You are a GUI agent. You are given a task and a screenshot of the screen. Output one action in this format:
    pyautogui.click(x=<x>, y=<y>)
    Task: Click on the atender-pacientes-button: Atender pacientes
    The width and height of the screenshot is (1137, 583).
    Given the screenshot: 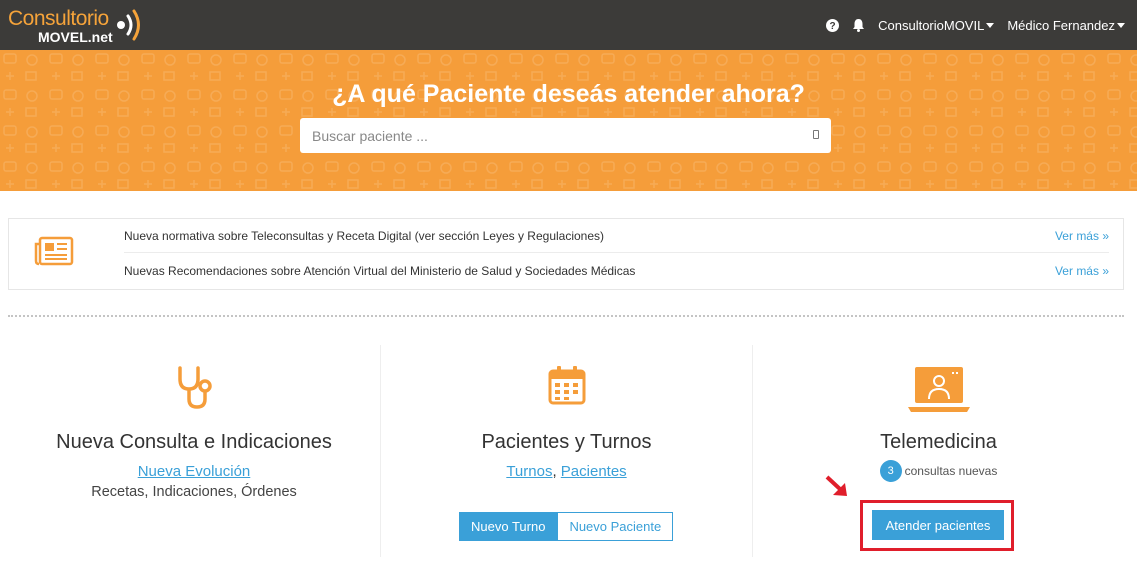 What is the action you would take?
    pyautogui.click(x=938, y=525)
    